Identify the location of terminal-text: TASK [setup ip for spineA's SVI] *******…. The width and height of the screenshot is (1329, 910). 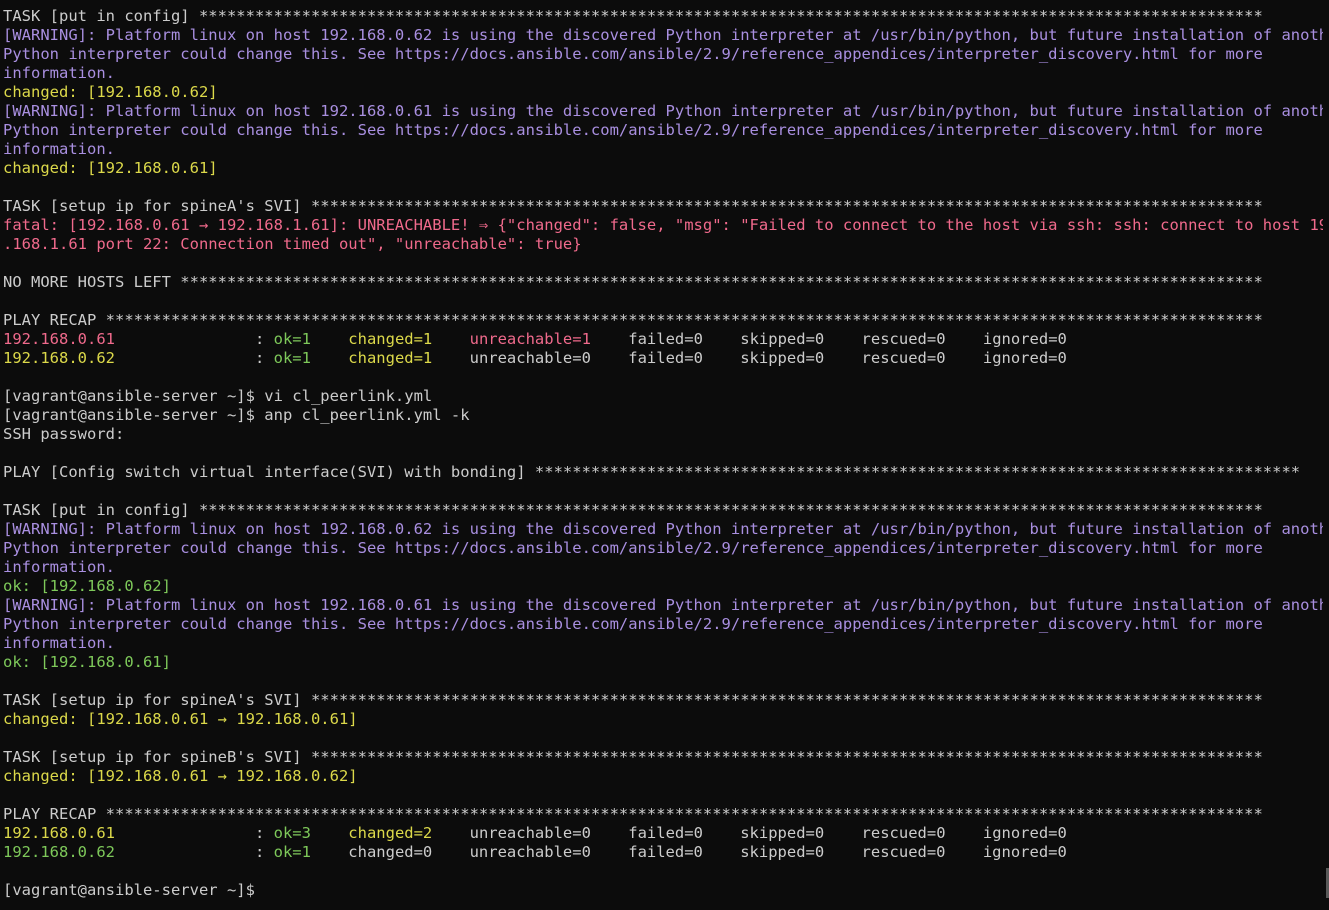
(633, 700).